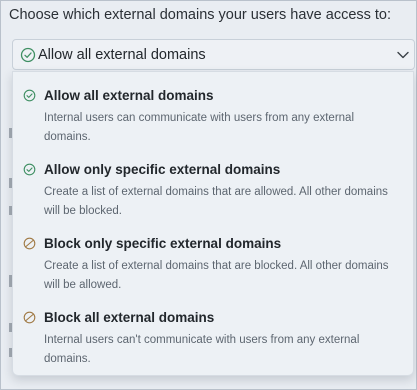 The width and height of the screenshot is (417, 390). What do you see at coordinates (122, 55) in the screenshot?
I see `select-value: Allow all external domains` at bounding box center [122, 55].